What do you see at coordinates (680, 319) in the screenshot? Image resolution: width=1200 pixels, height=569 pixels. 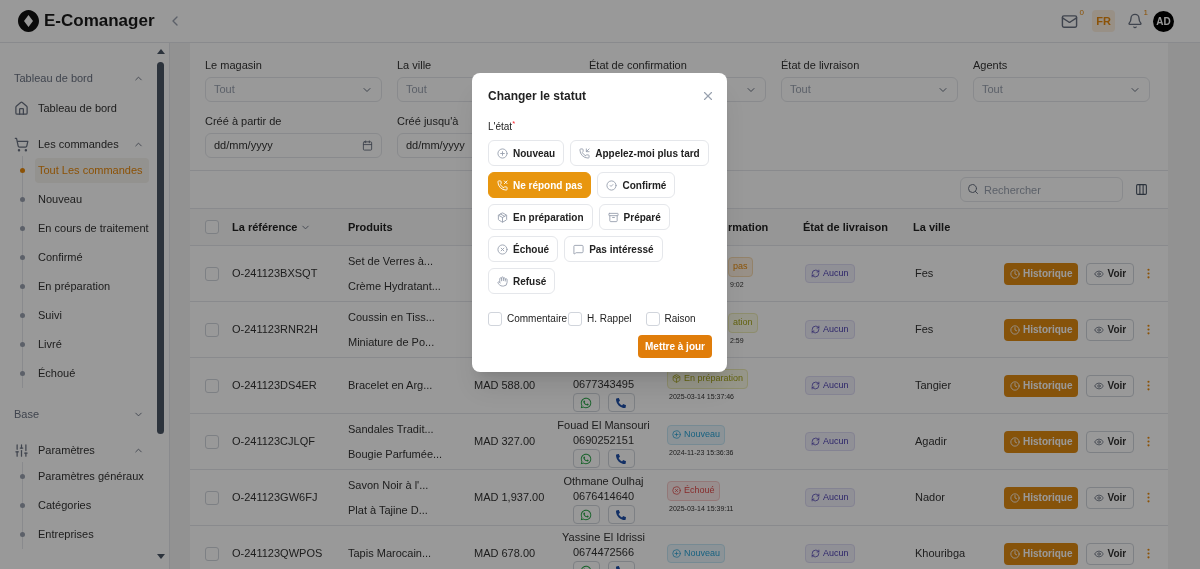 I see `checkbox-label: Raison` at bounding box center [680, 319].